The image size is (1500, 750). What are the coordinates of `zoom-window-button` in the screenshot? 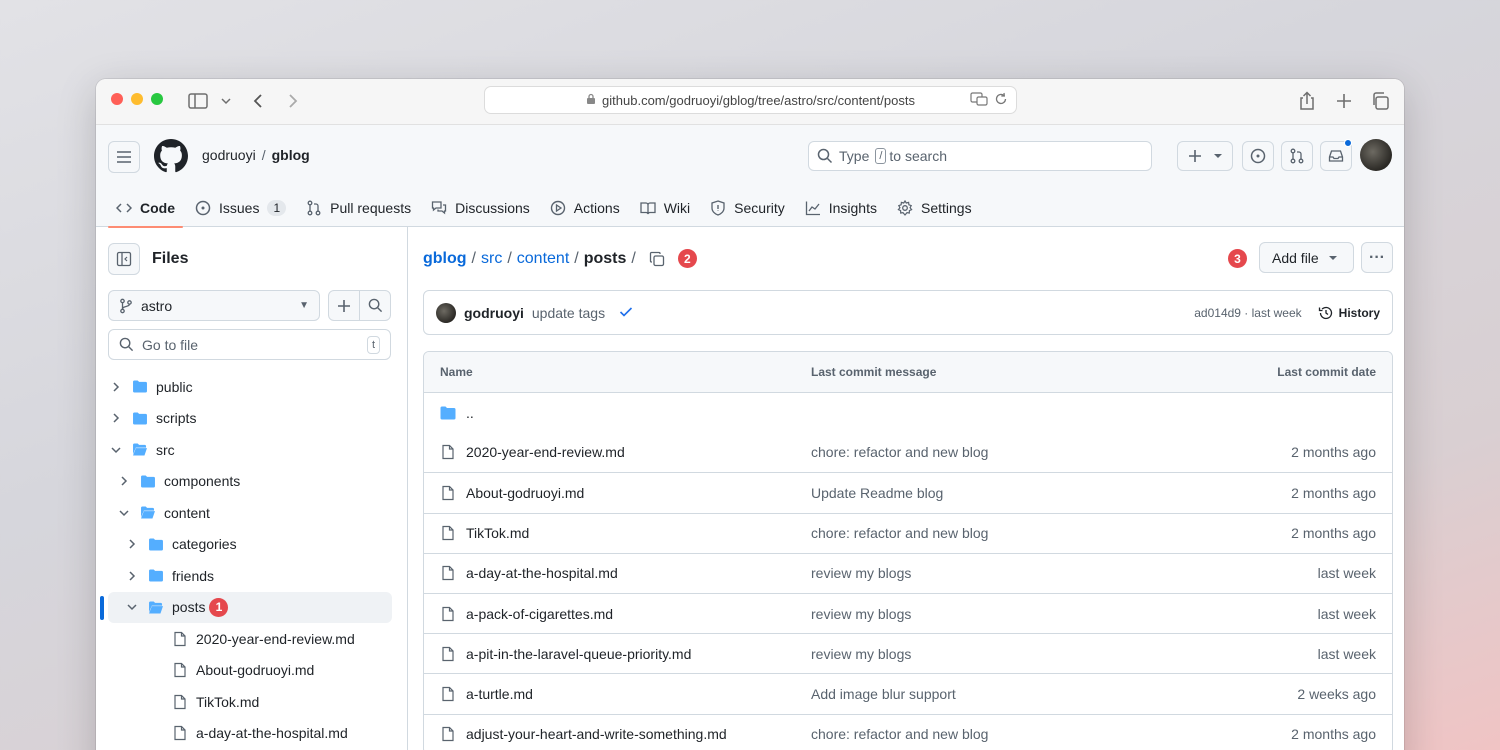 It's located at (157, 99).